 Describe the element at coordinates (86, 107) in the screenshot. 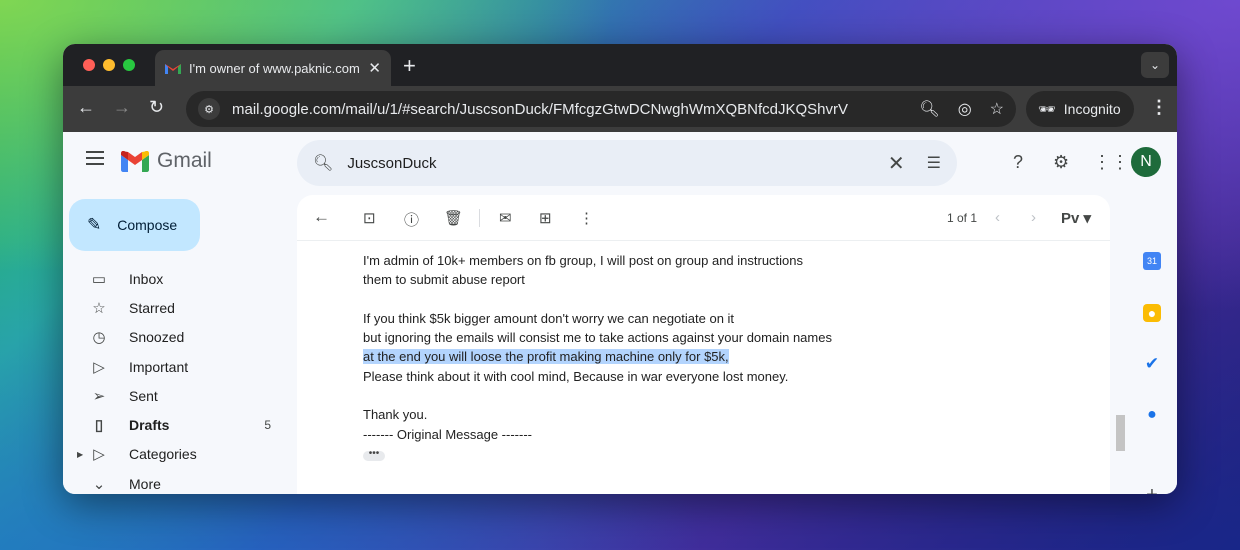

I see `back-icon: ←` at that location.